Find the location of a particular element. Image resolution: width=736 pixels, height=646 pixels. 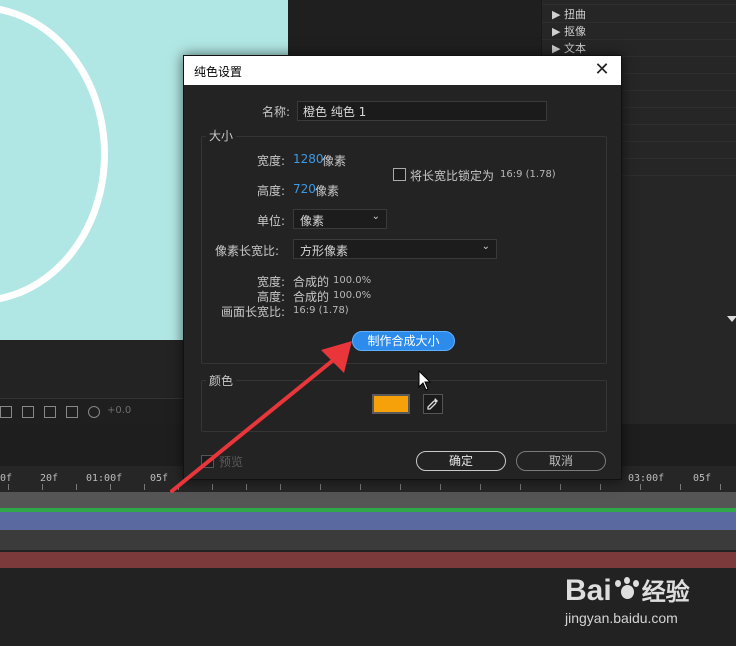

paw-icon is located at coordinates (627, 590).